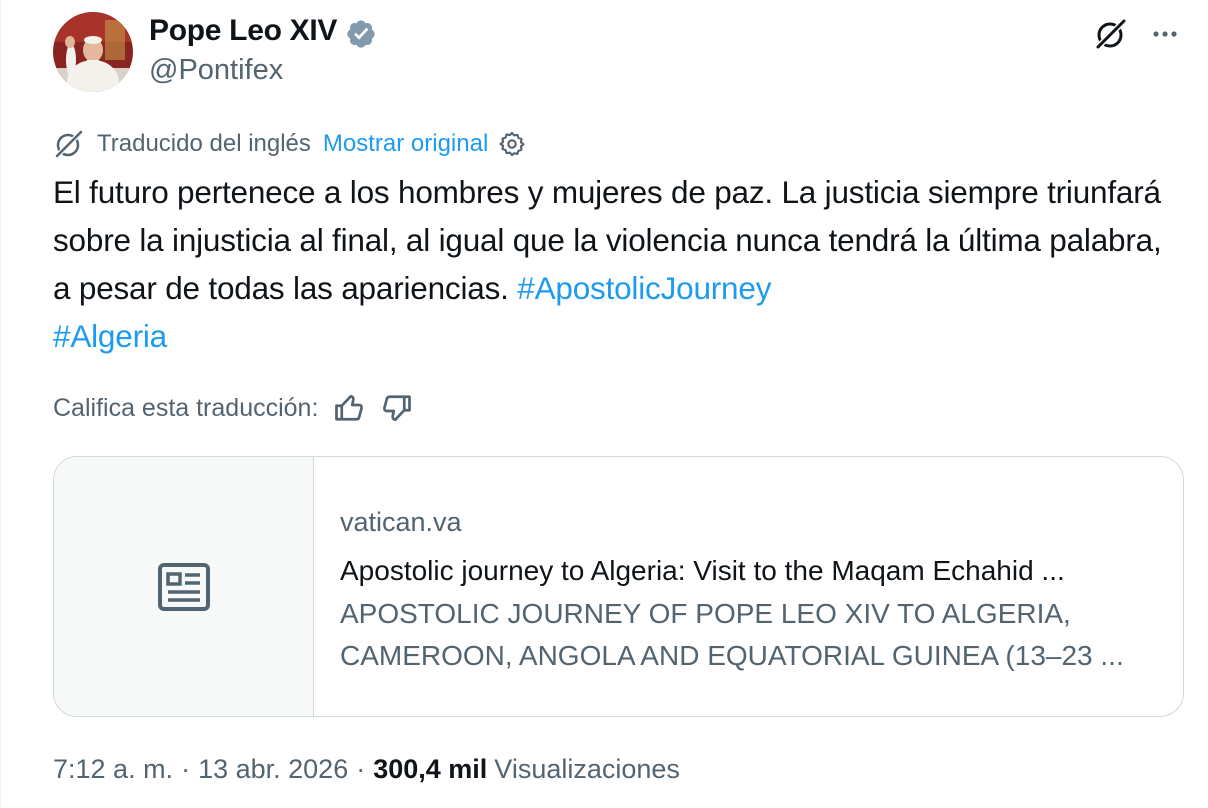 The width and height of the screenshot is (1208, 808). I want to click on author-handle: @Pontifex, so click(216, 70).